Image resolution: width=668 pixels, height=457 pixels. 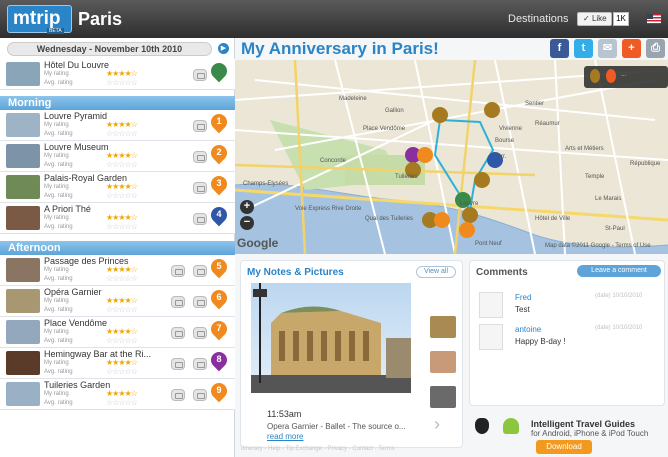 I want to click on google-logo: Google, so click(x=258, y=243).